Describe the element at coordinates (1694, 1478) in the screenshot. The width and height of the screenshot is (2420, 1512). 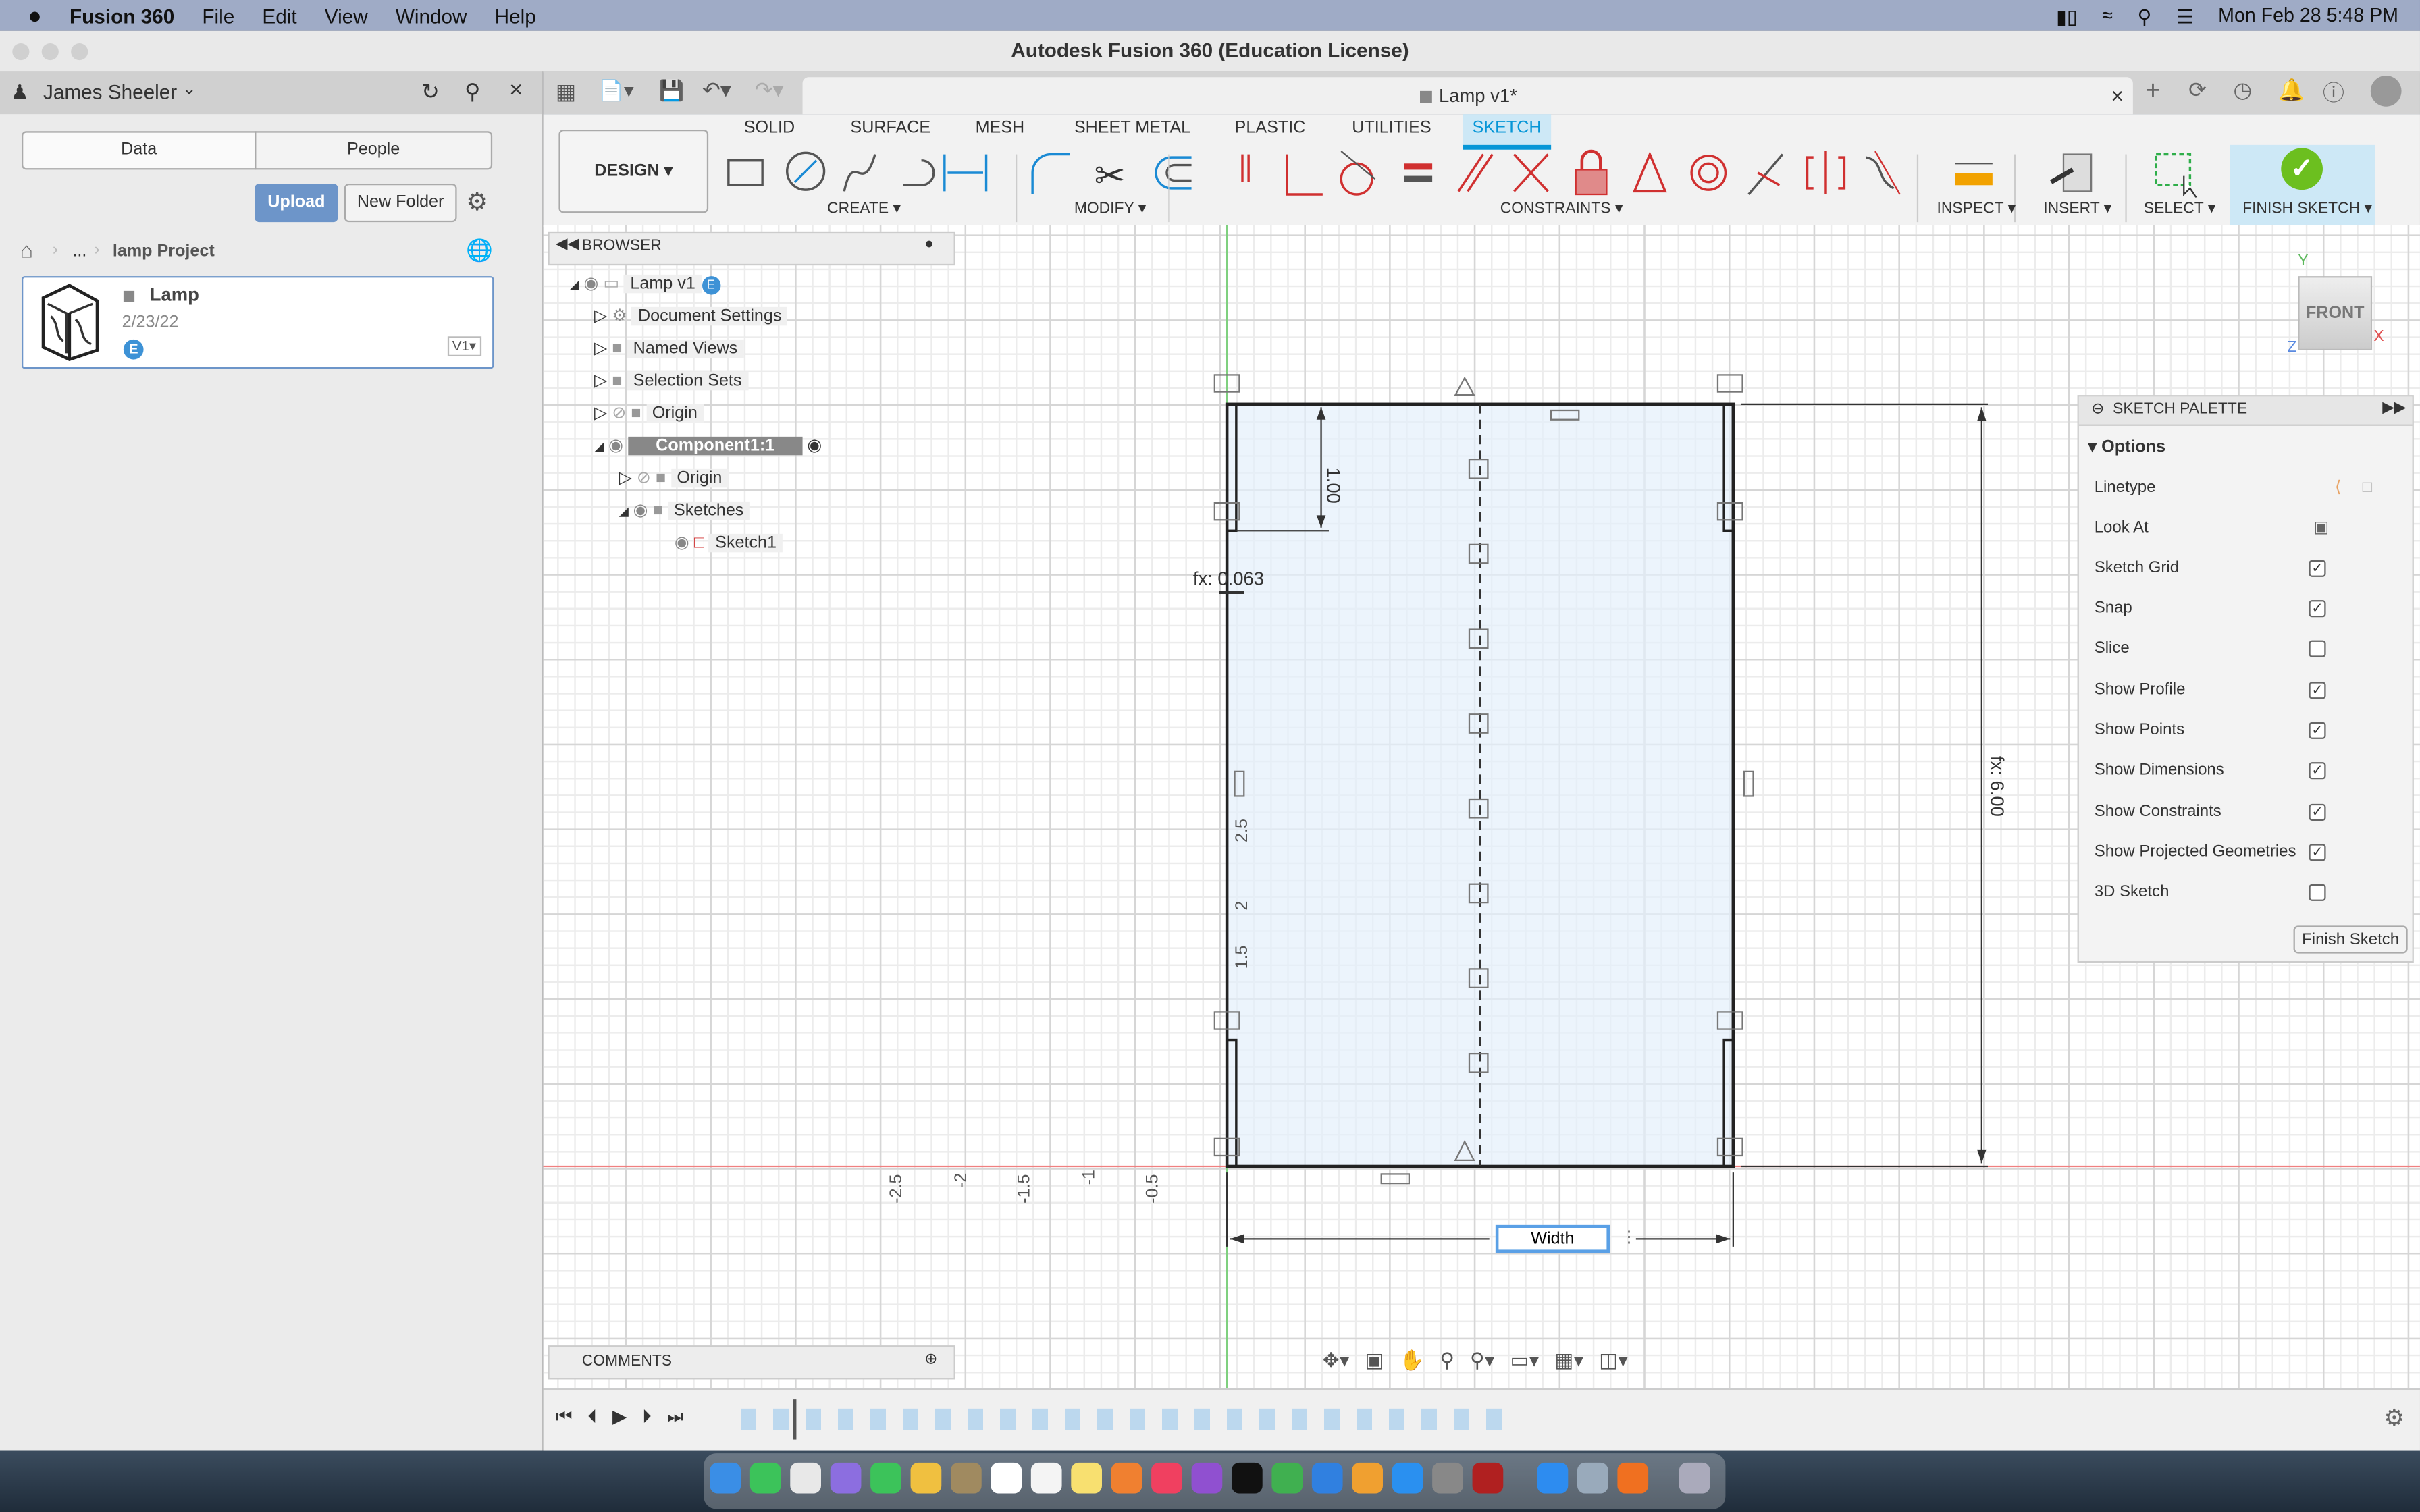
I see `trash-icon` at that location.